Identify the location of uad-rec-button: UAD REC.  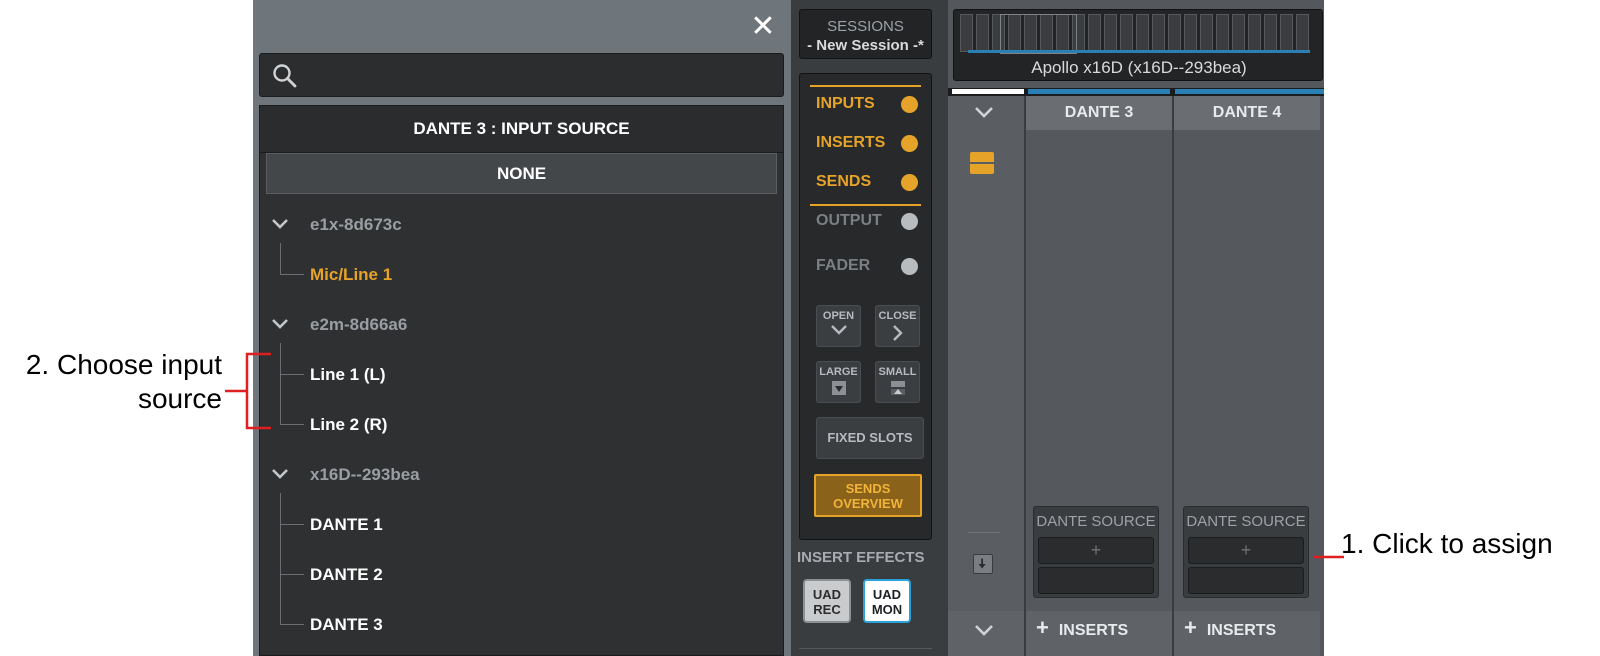
(827, 601).